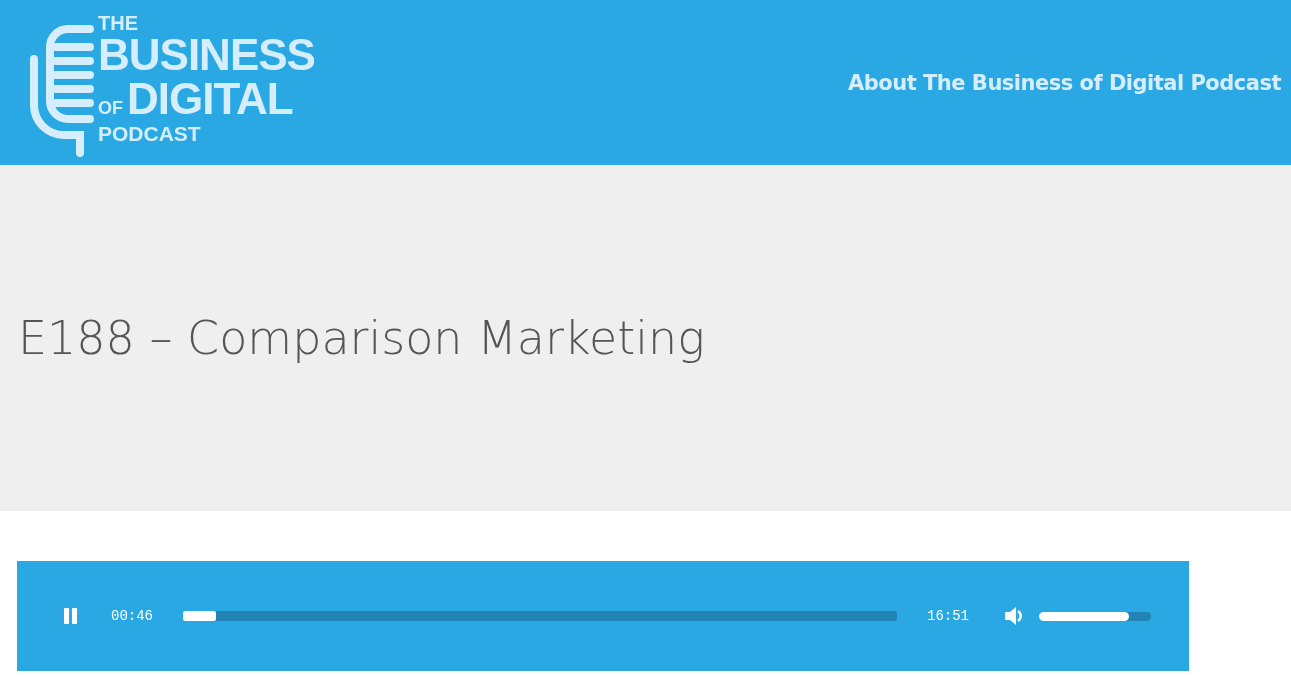 This screenshot has height=677, width=1291. What do you see at coordinates (1095, 616) in the screenshot?
I see `volume-slider` at bounding box center [1095, 616].